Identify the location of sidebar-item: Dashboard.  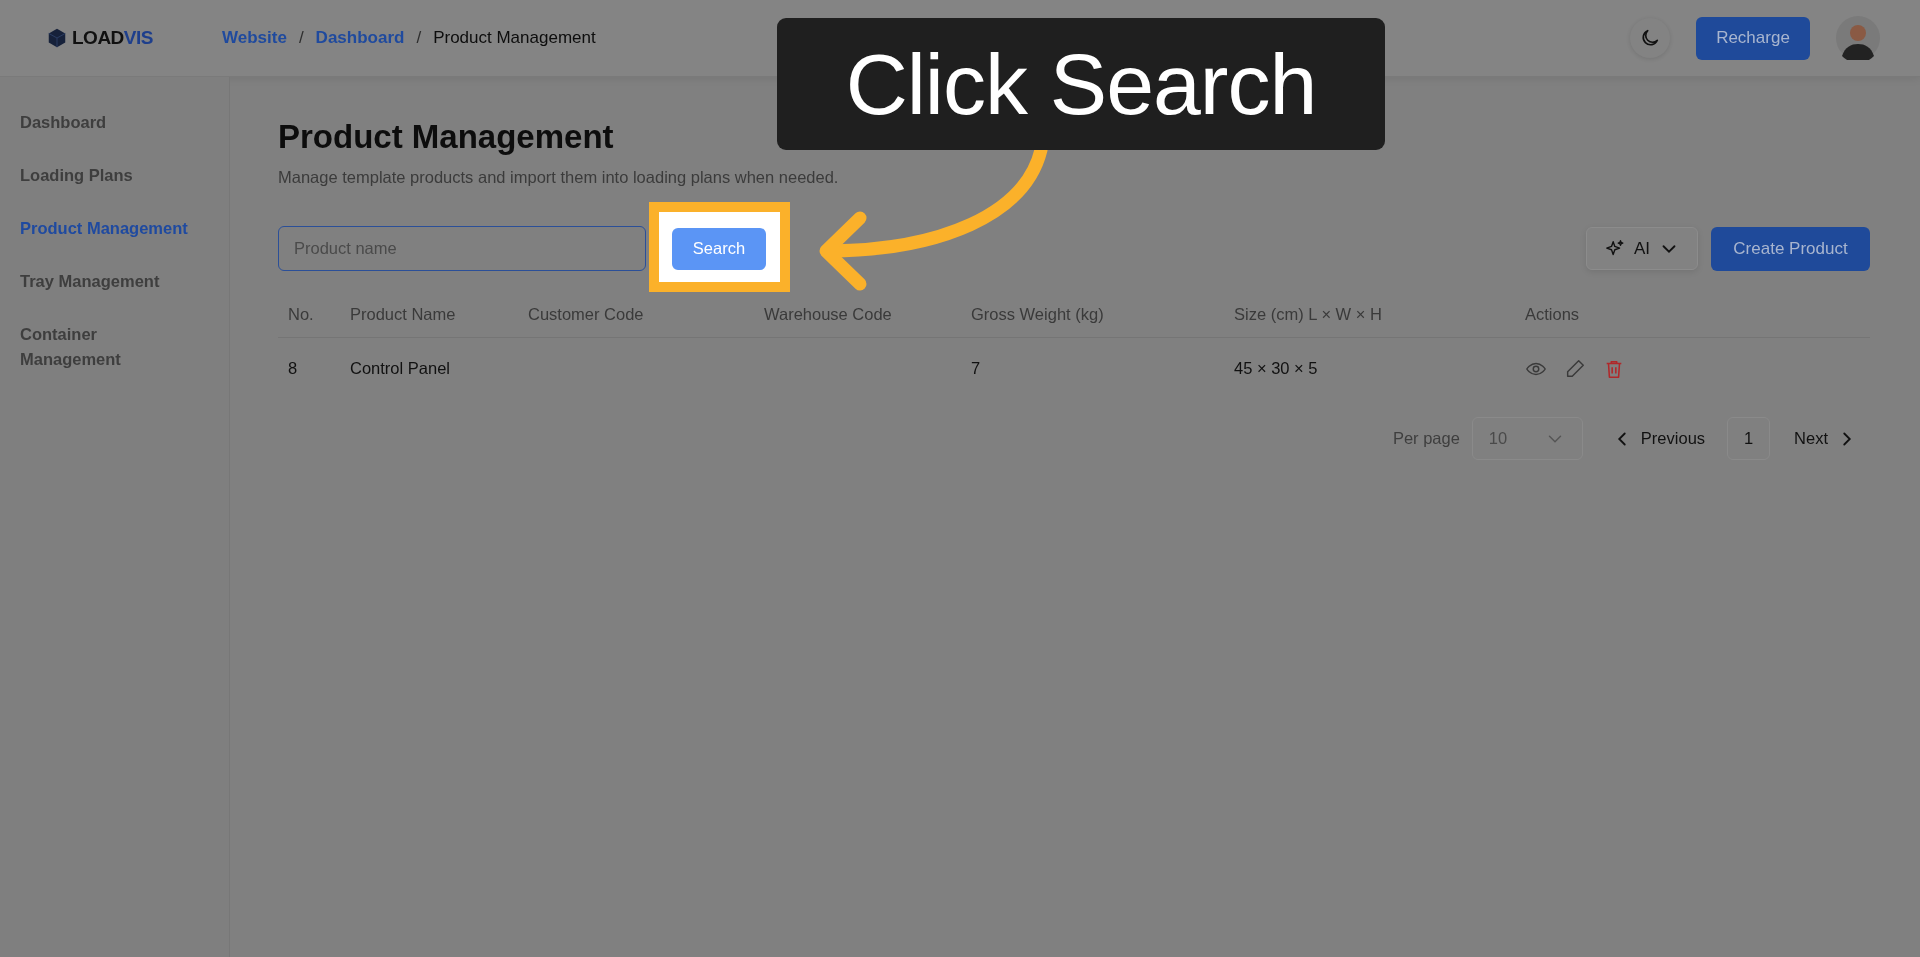
(114, 122).